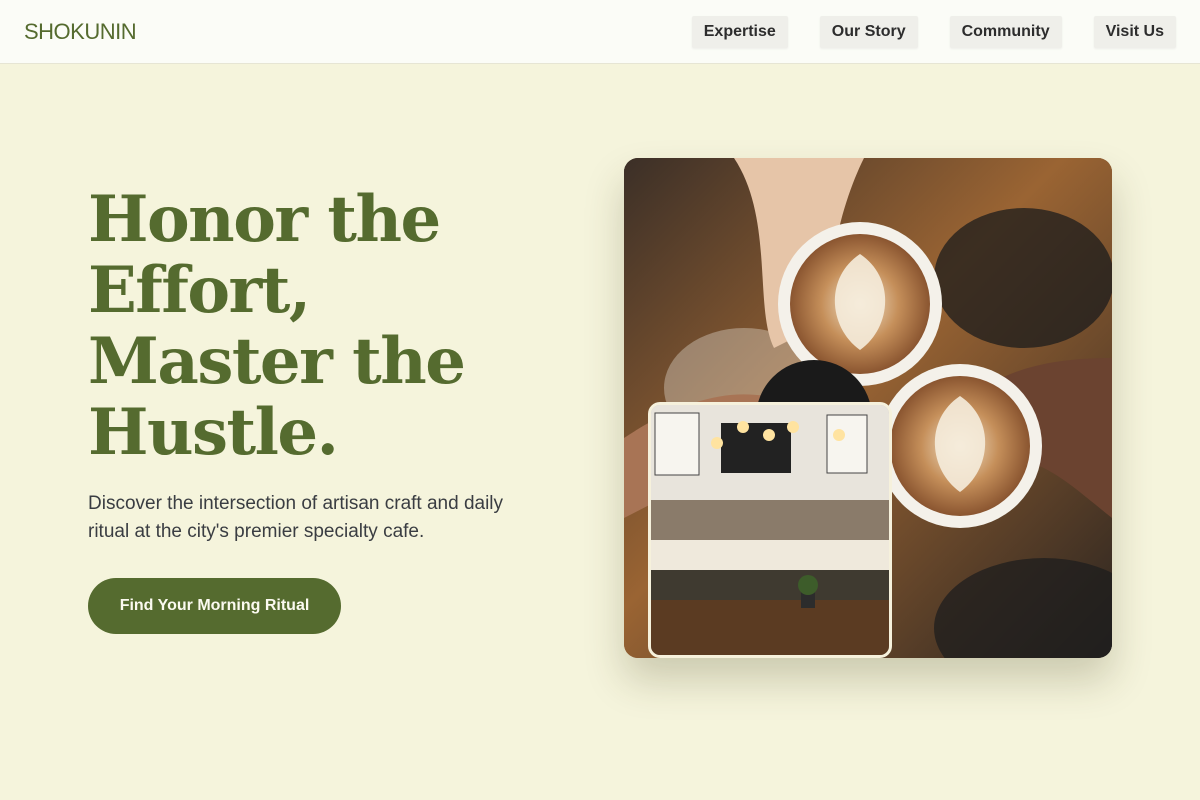 The height and width of the screenshot is (800, 1200). What do you see at coordinates (868, 31) in the screenshot?
I see `nav-item-our-story: Our Story` at bounding box center [868, 31].